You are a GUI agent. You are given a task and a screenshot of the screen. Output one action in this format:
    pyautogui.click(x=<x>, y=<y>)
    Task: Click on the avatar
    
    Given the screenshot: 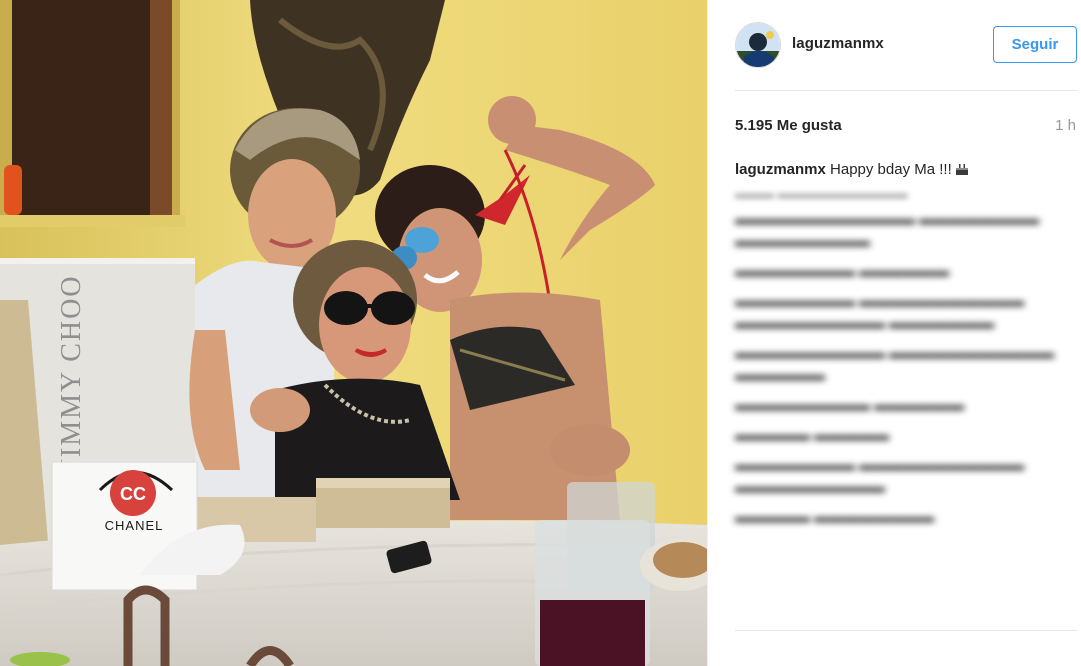 What is the action you would take?
    pyautogui.click(x=758, y=45)
    